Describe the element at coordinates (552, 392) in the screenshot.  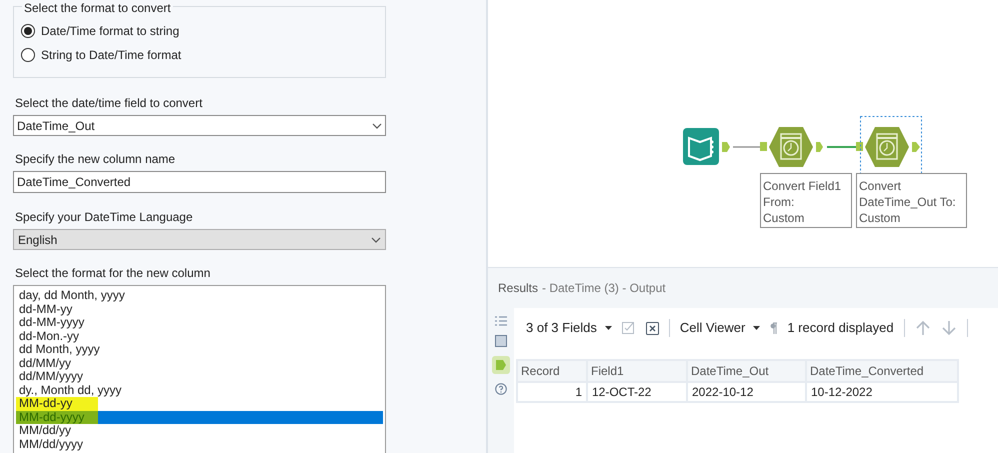
I see `table-cell: 1` at that location.